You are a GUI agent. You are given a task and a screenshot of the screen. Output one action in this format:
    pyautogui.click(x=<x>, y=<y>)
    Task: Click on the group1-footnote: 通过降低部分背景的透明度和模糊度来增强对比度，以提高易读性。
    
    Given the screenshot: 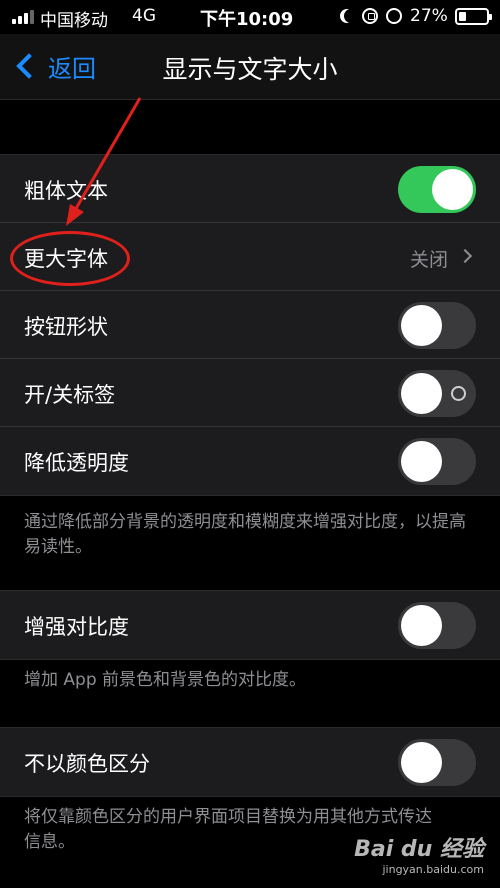 What is the action you would take?
    pyautogui.click(x=245, y=534)
    